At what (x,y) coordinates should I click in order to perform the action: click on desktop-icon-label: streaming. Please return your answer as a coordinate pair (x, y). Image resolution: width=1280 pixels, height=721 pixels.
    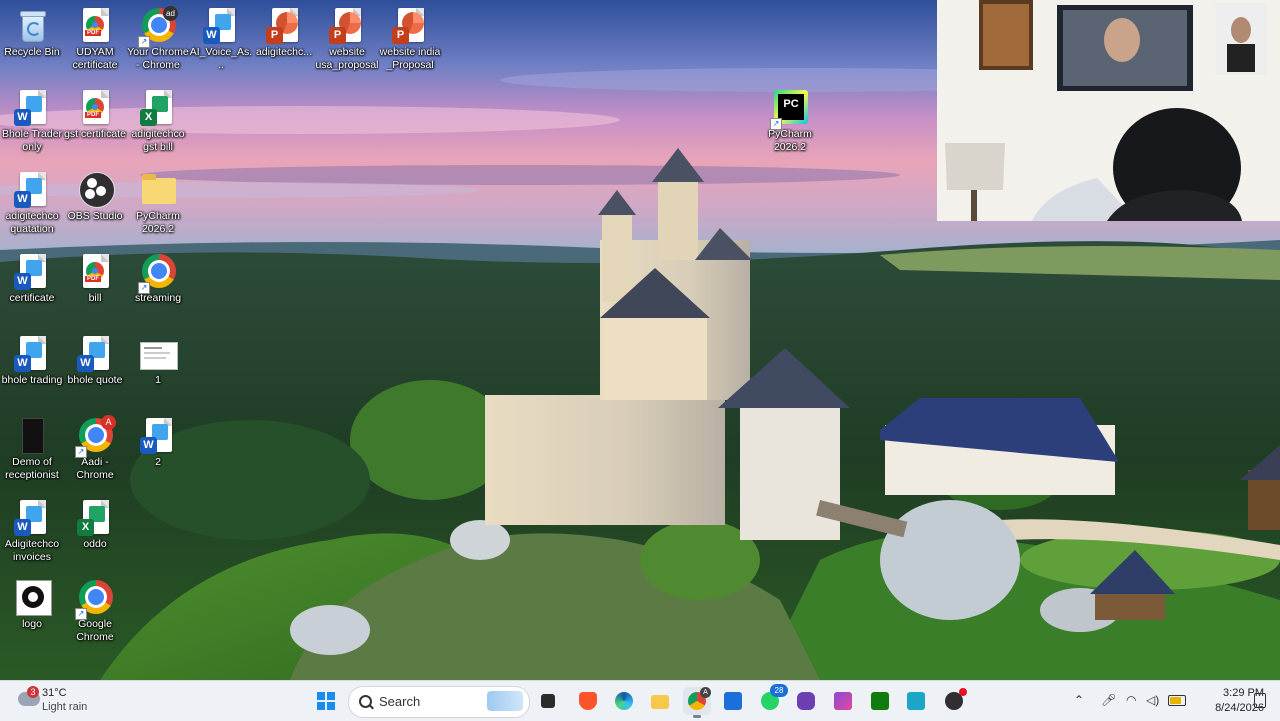
    Looking at the image, I should click on (158, 298).